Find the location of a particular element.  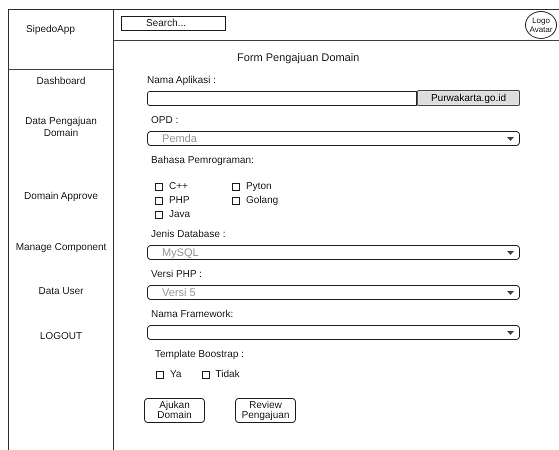

field-label: OPD : is located at coordinates (165, 121).